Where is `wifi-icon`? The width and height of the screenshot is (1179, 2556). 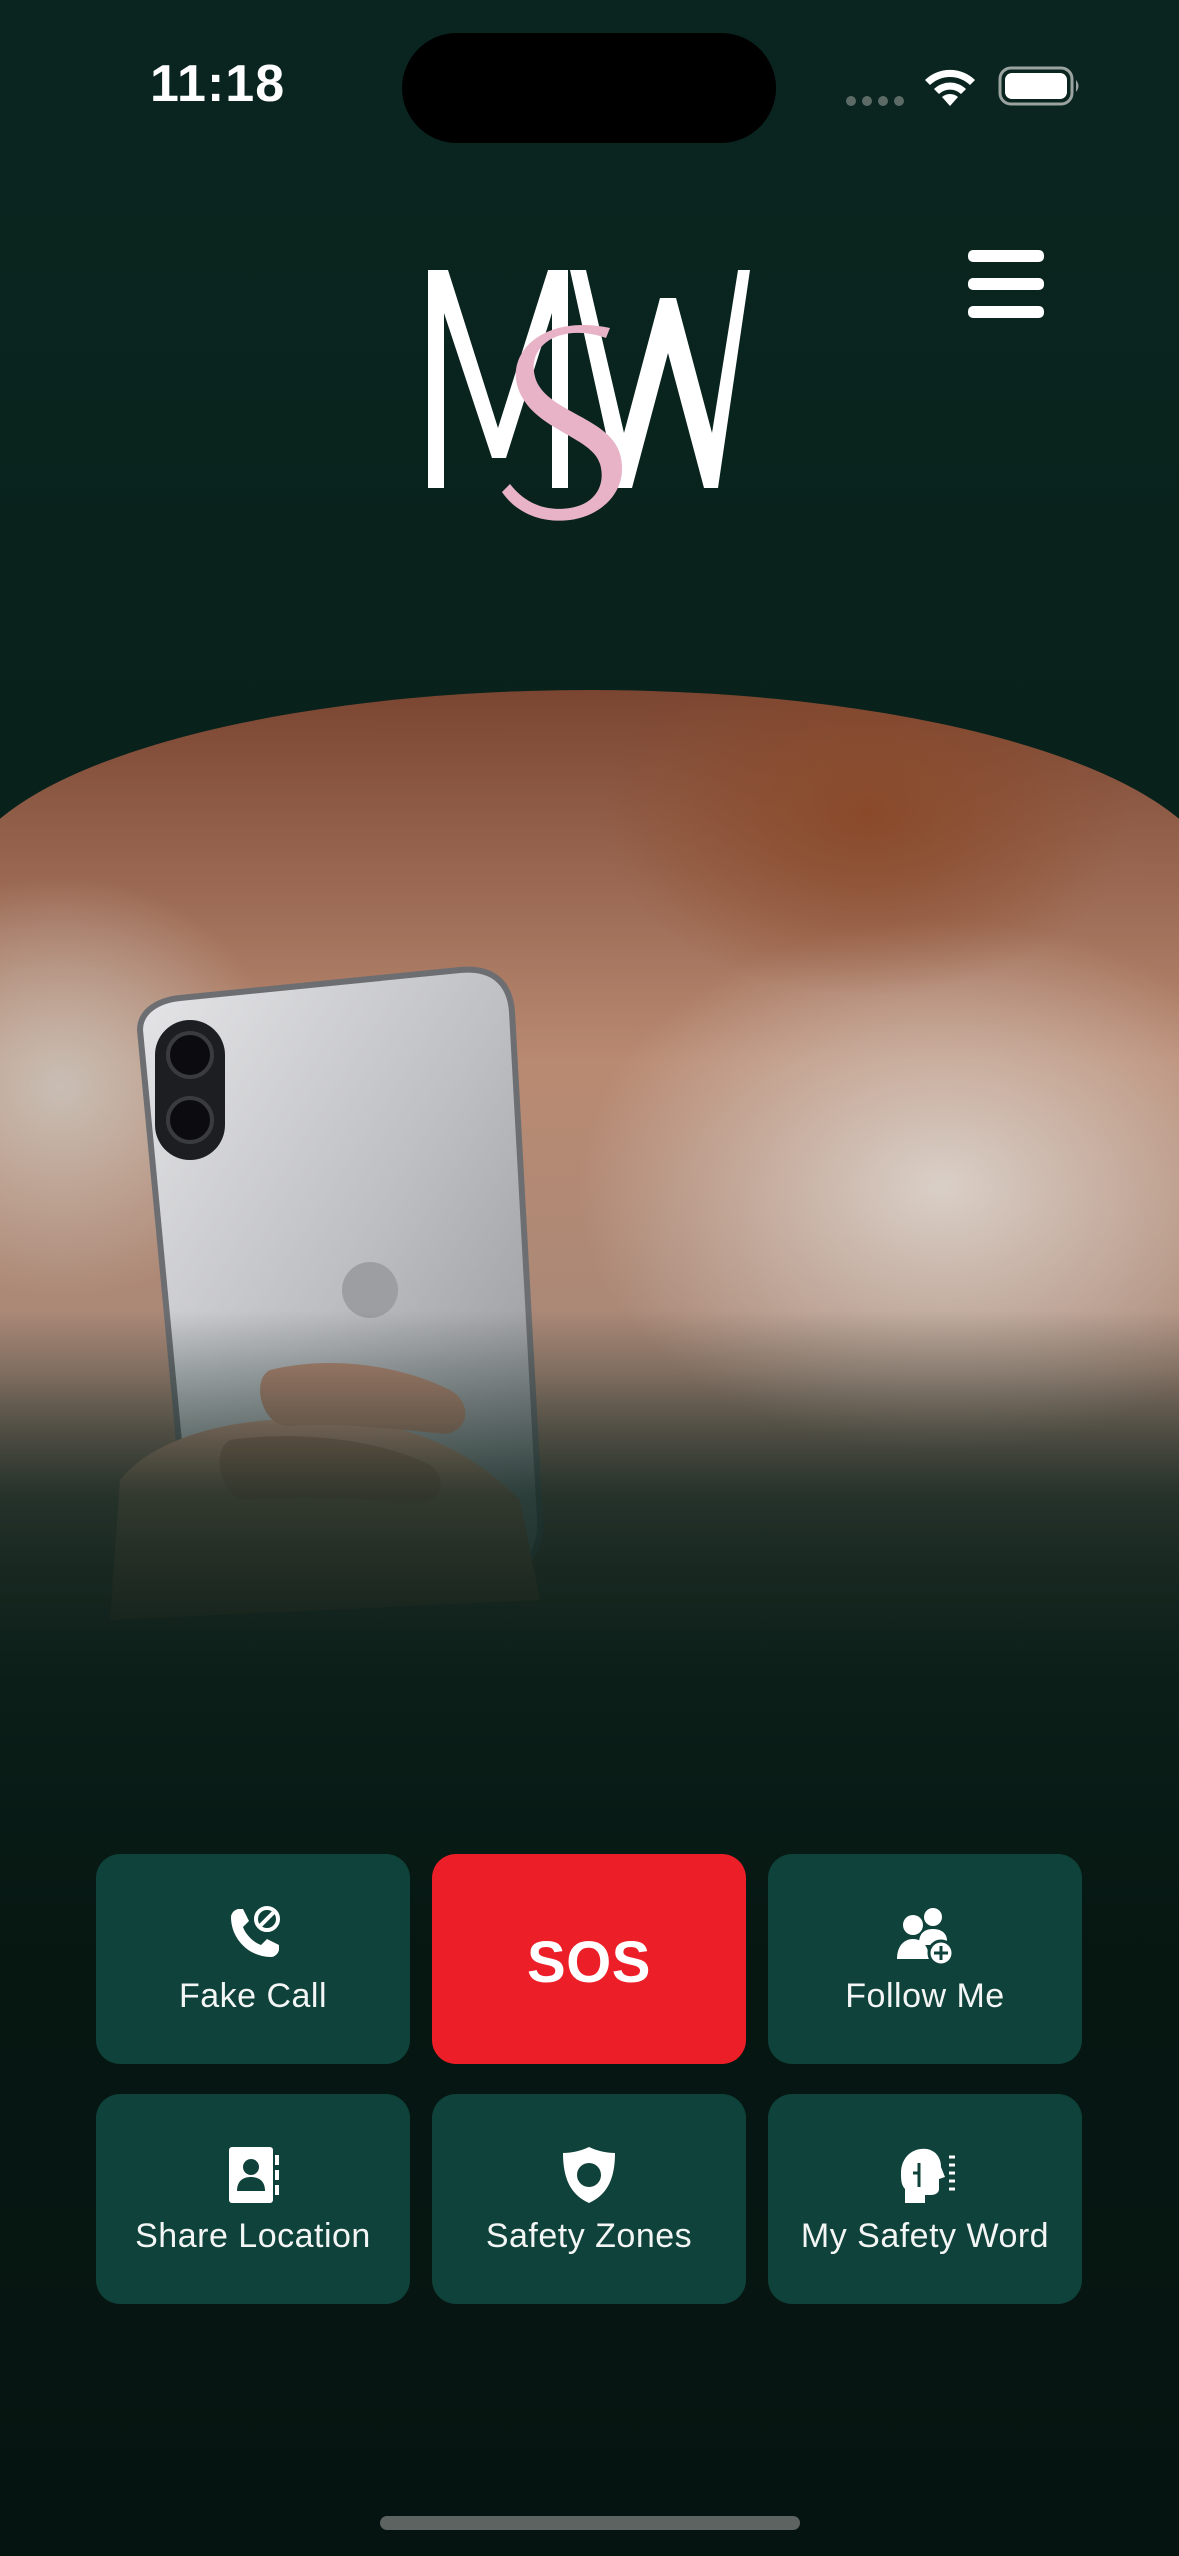 wifi-icon is located at coordinates (950, 87).